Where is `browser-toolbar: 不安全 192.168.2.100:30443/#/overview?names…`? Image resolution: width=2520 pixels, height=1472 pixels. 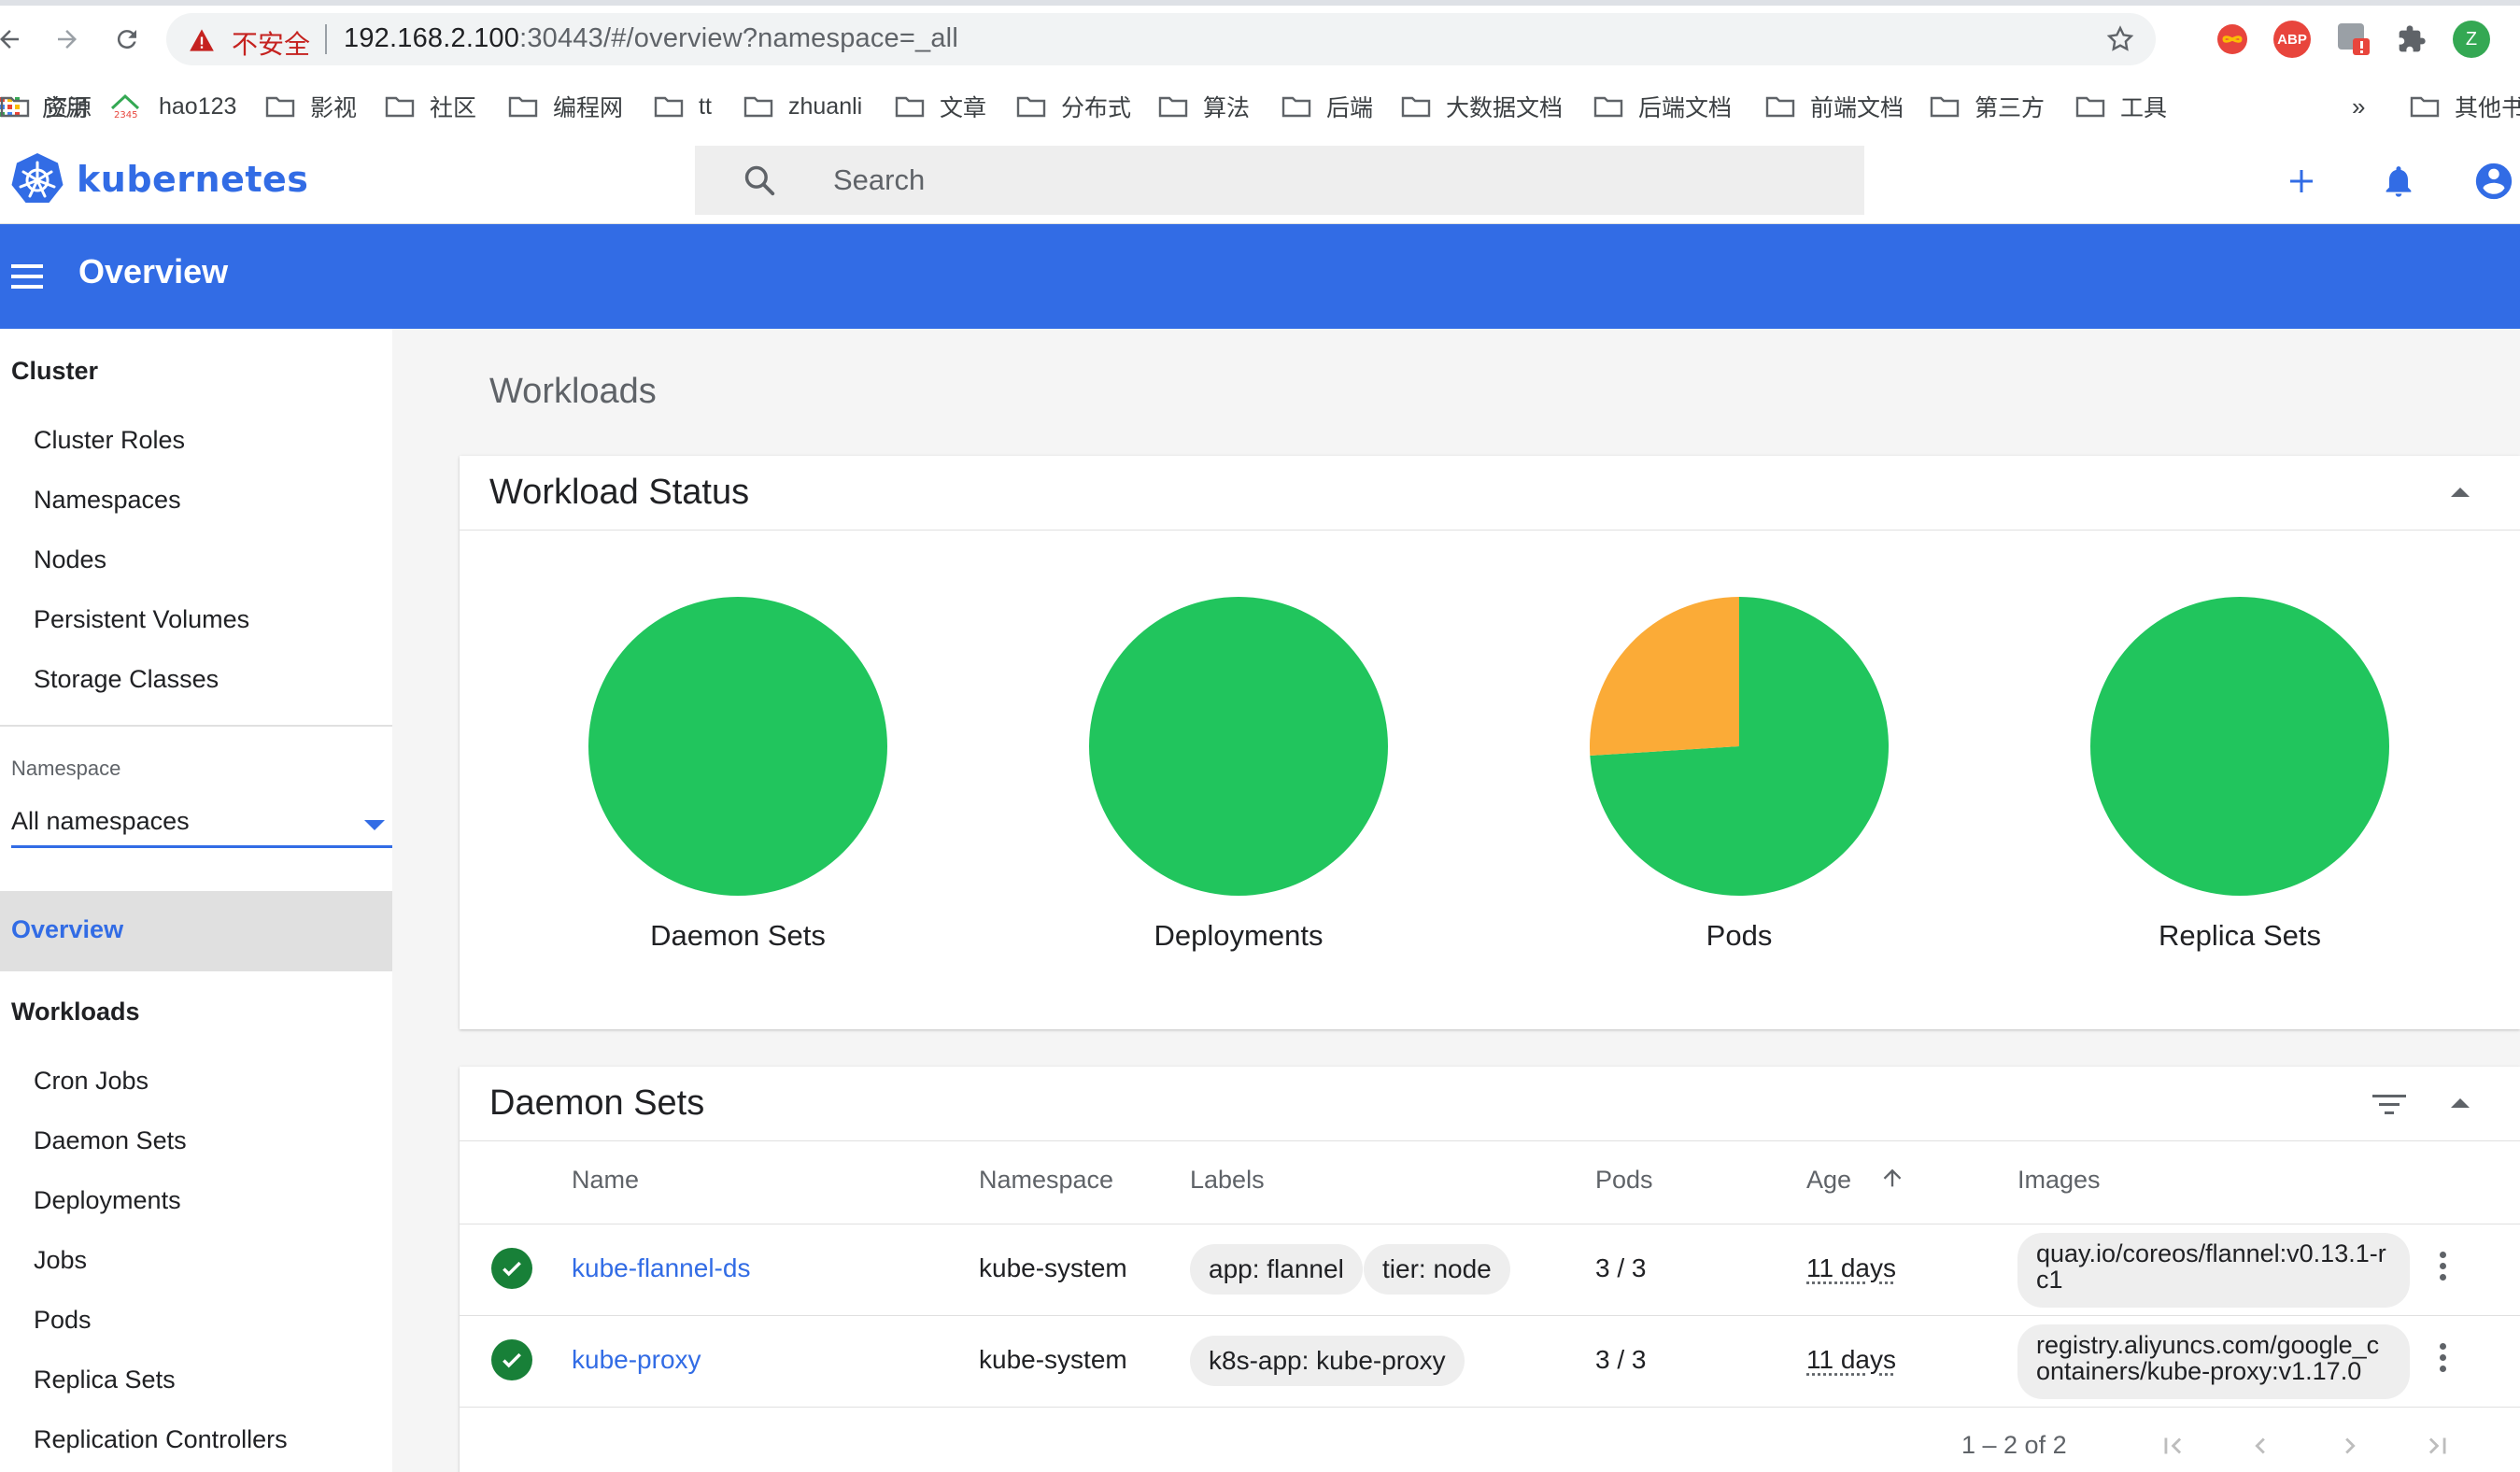
browser-toolbar: 不安全 192.168.2.100:30443/#/overview?names… is located at coordinates (1260, 39).